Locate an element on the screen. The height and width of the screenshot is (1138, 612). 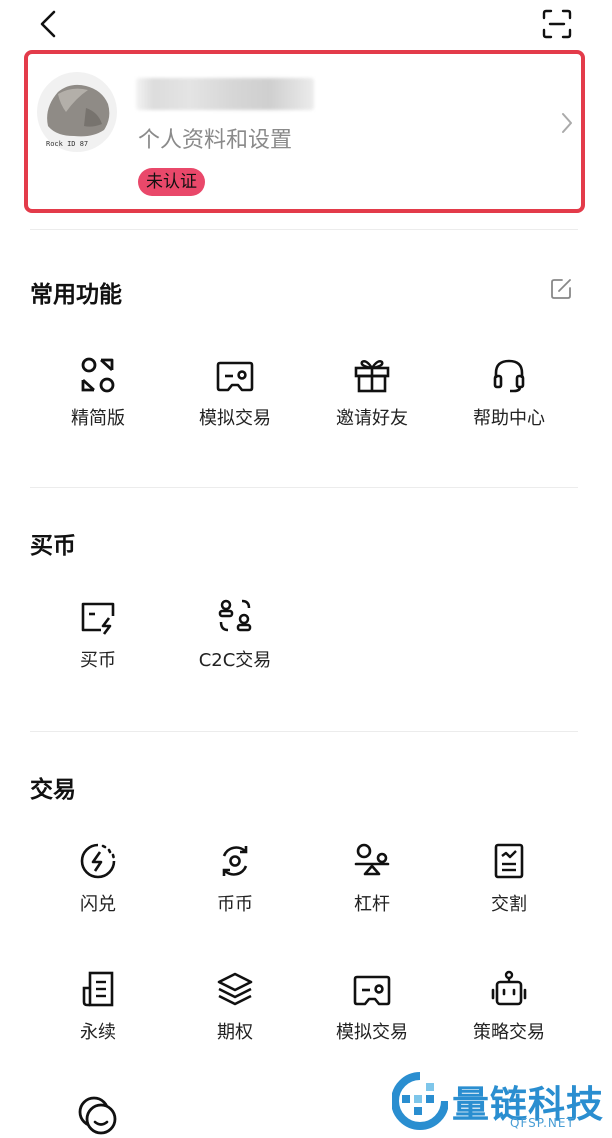
chevron-right-icon is located at coordinates (567, 123).